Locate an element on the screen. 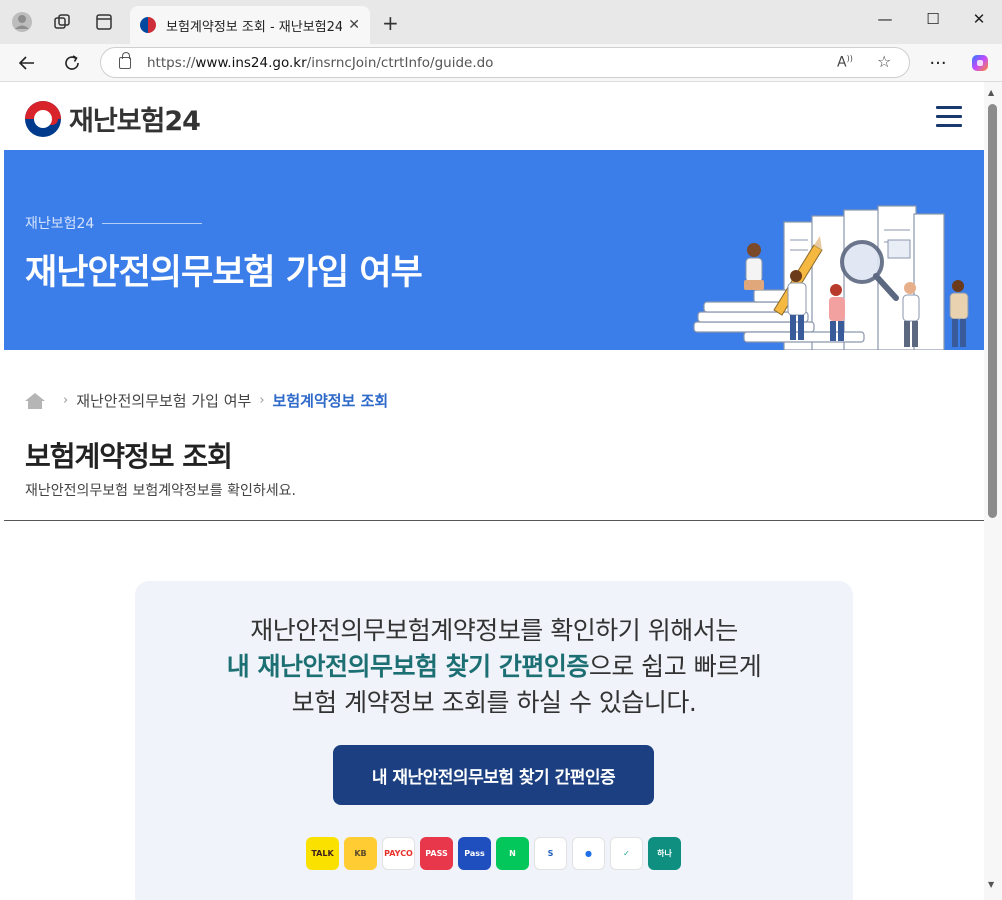 The height and width of the screenshot is (900, 1002). more-options-icon: ··· is located at coordinates (938, 63).